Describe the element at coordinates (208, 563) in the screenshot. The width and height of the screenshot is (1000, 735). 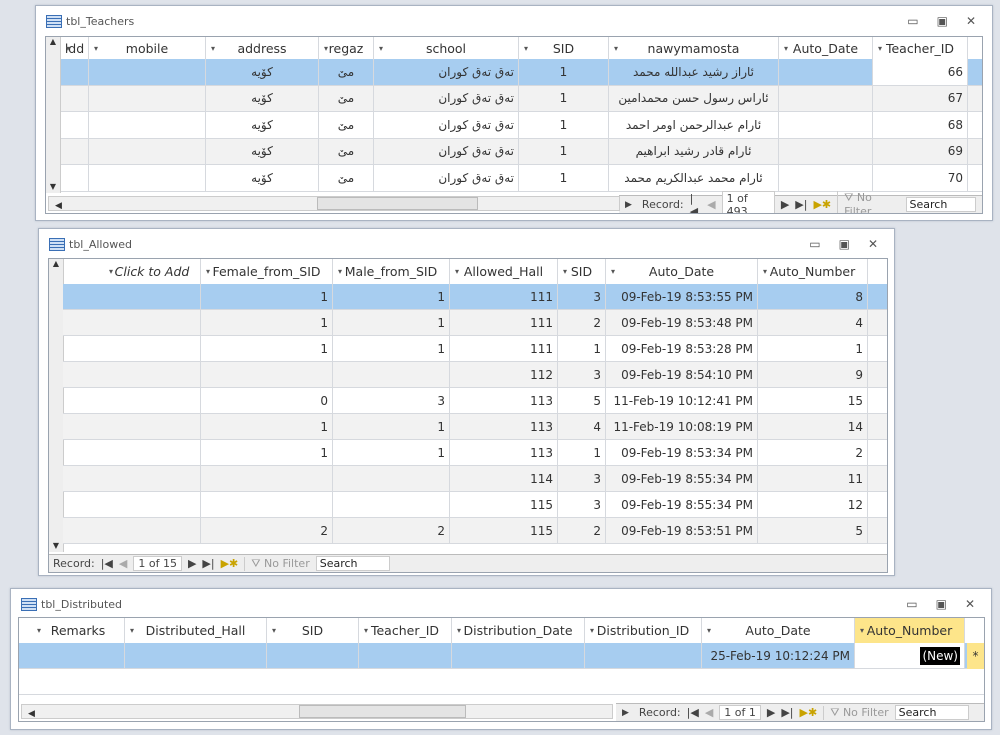
I see `last-record-icon: ▶|` at that location.